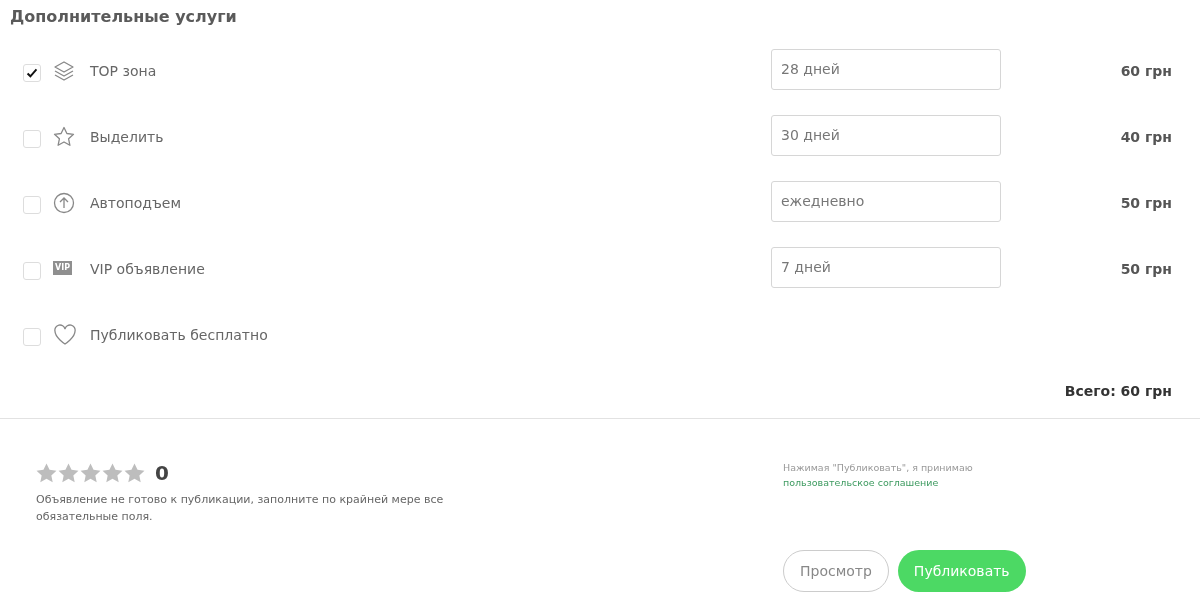 This screenshot has height=612, width=1200. I want to click on duration-field: 28 дней, so click(886, 69).